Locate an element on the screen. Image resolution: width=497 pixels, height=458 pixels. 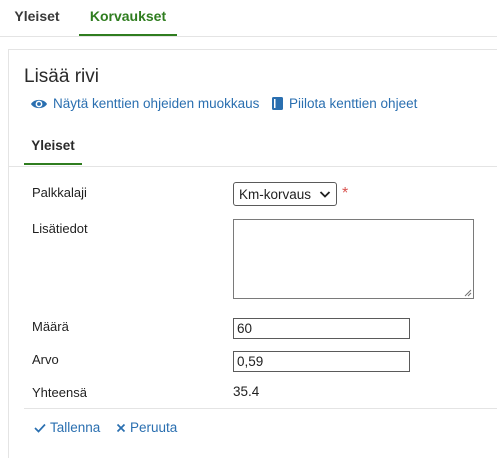
tab-yleiset: Yleiset is located at coordinates (37, 17).